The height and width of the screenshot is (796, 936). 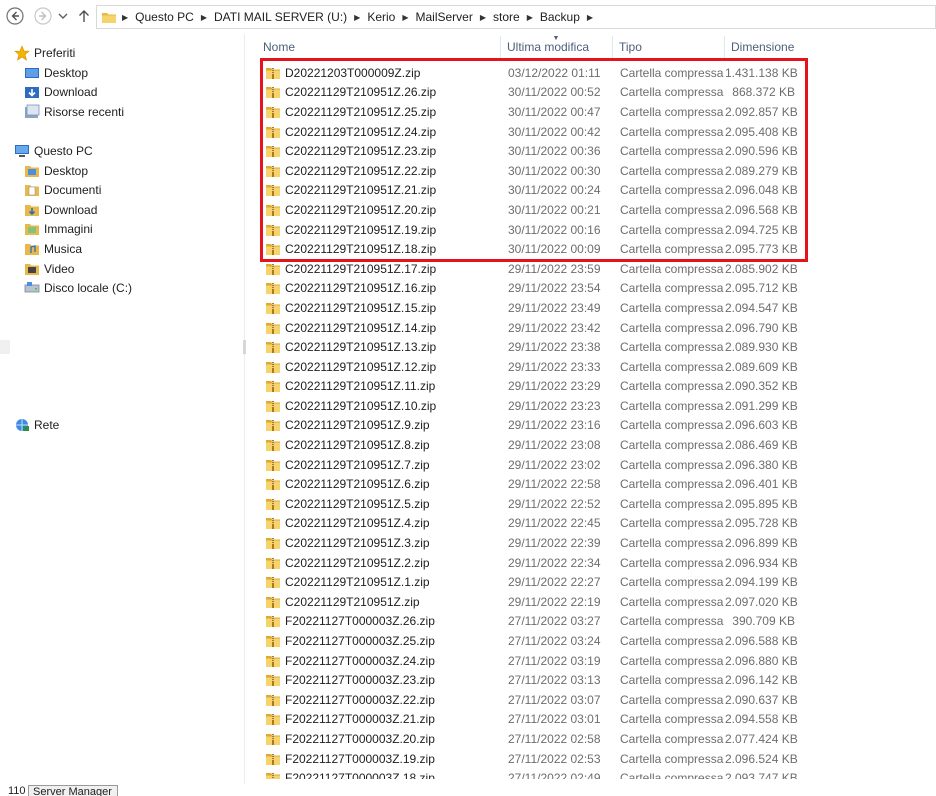 I want to click on sidebar-item-pc-download: Download, so click(x=60, y=210).